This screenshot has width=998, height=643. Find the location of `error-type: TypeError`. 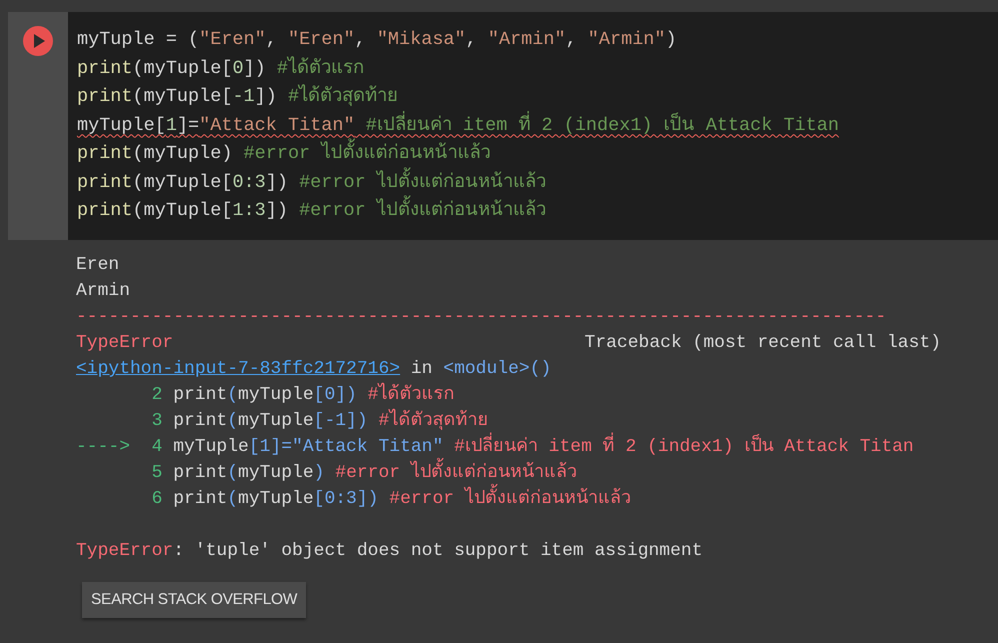

error-type: TypeError is located at coordinates (125, 343).